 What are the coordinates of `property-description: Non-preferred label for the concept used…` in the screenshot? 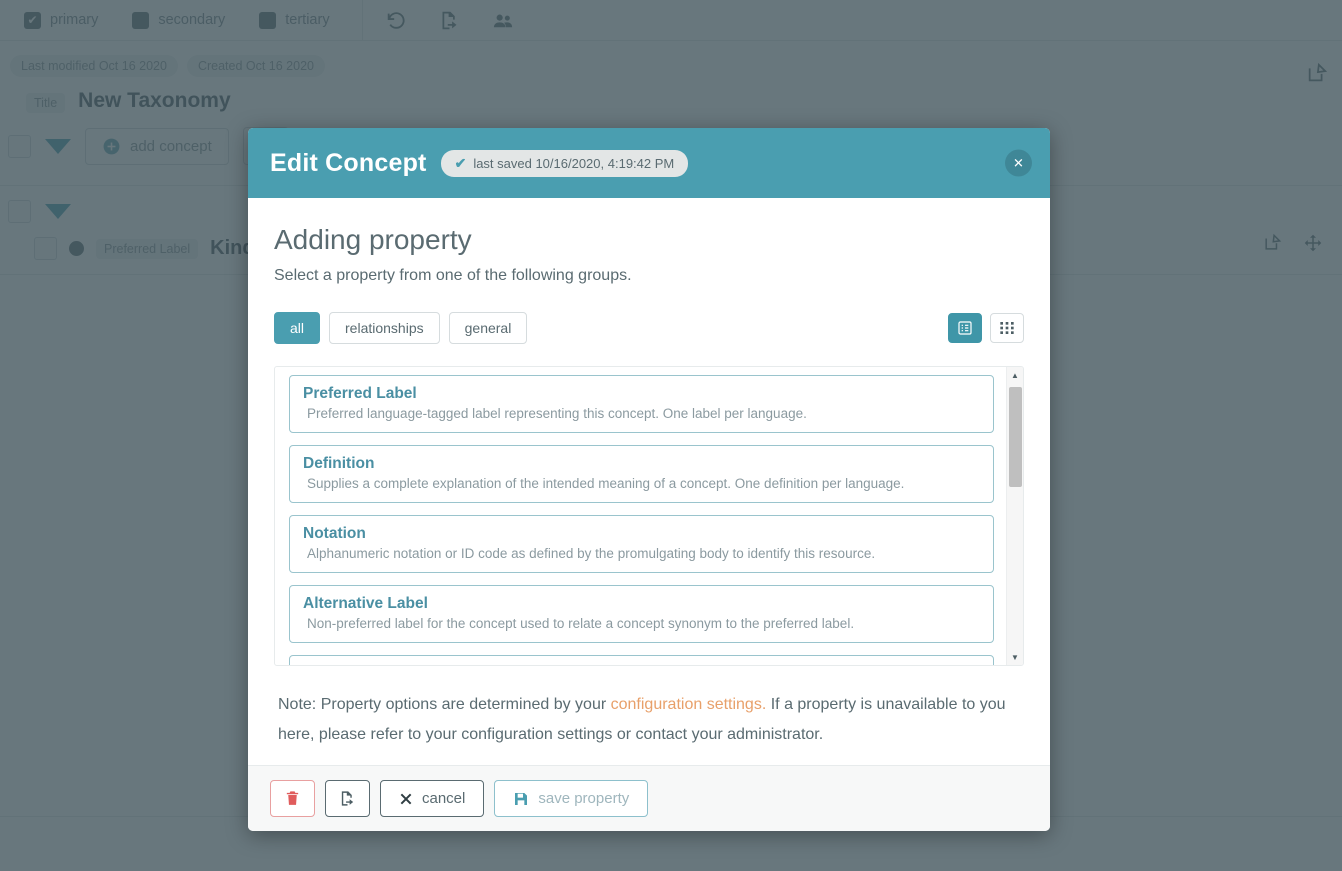 It's located at (581, 623).